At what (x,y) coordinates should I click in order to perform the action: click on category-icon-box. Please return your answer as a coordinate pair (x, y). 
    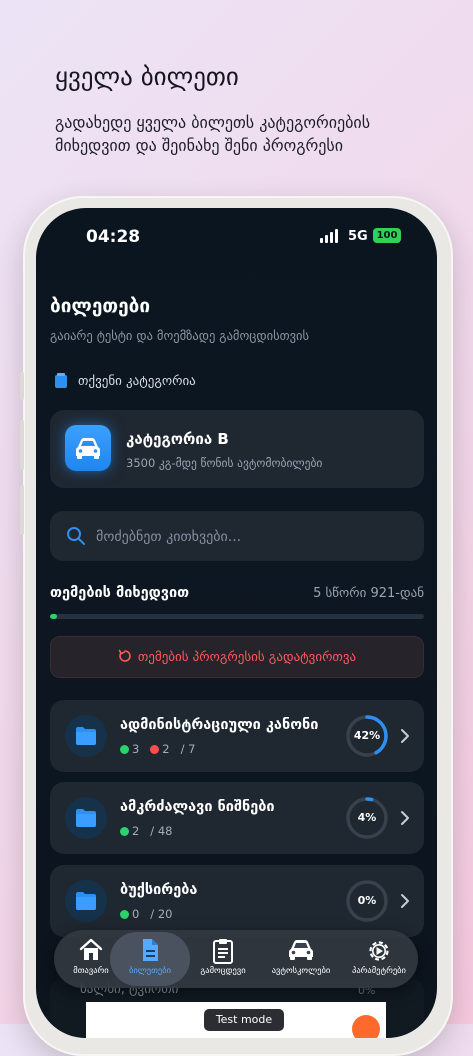
    Looking at the image, I should click on (88, 448).